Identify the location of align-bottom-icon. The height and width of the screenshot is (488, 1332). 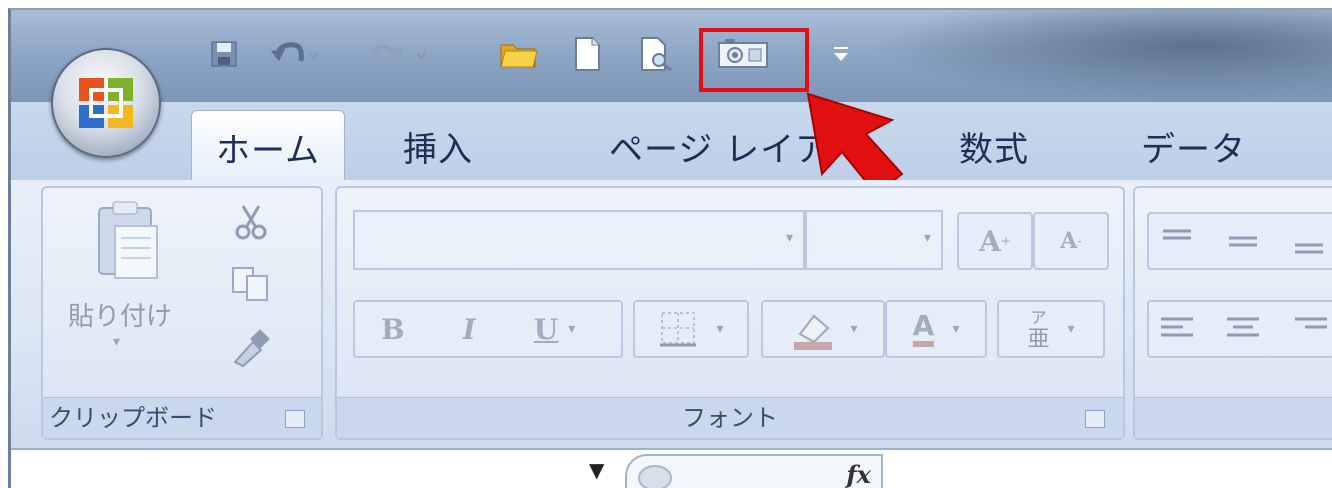
(1309, 248).